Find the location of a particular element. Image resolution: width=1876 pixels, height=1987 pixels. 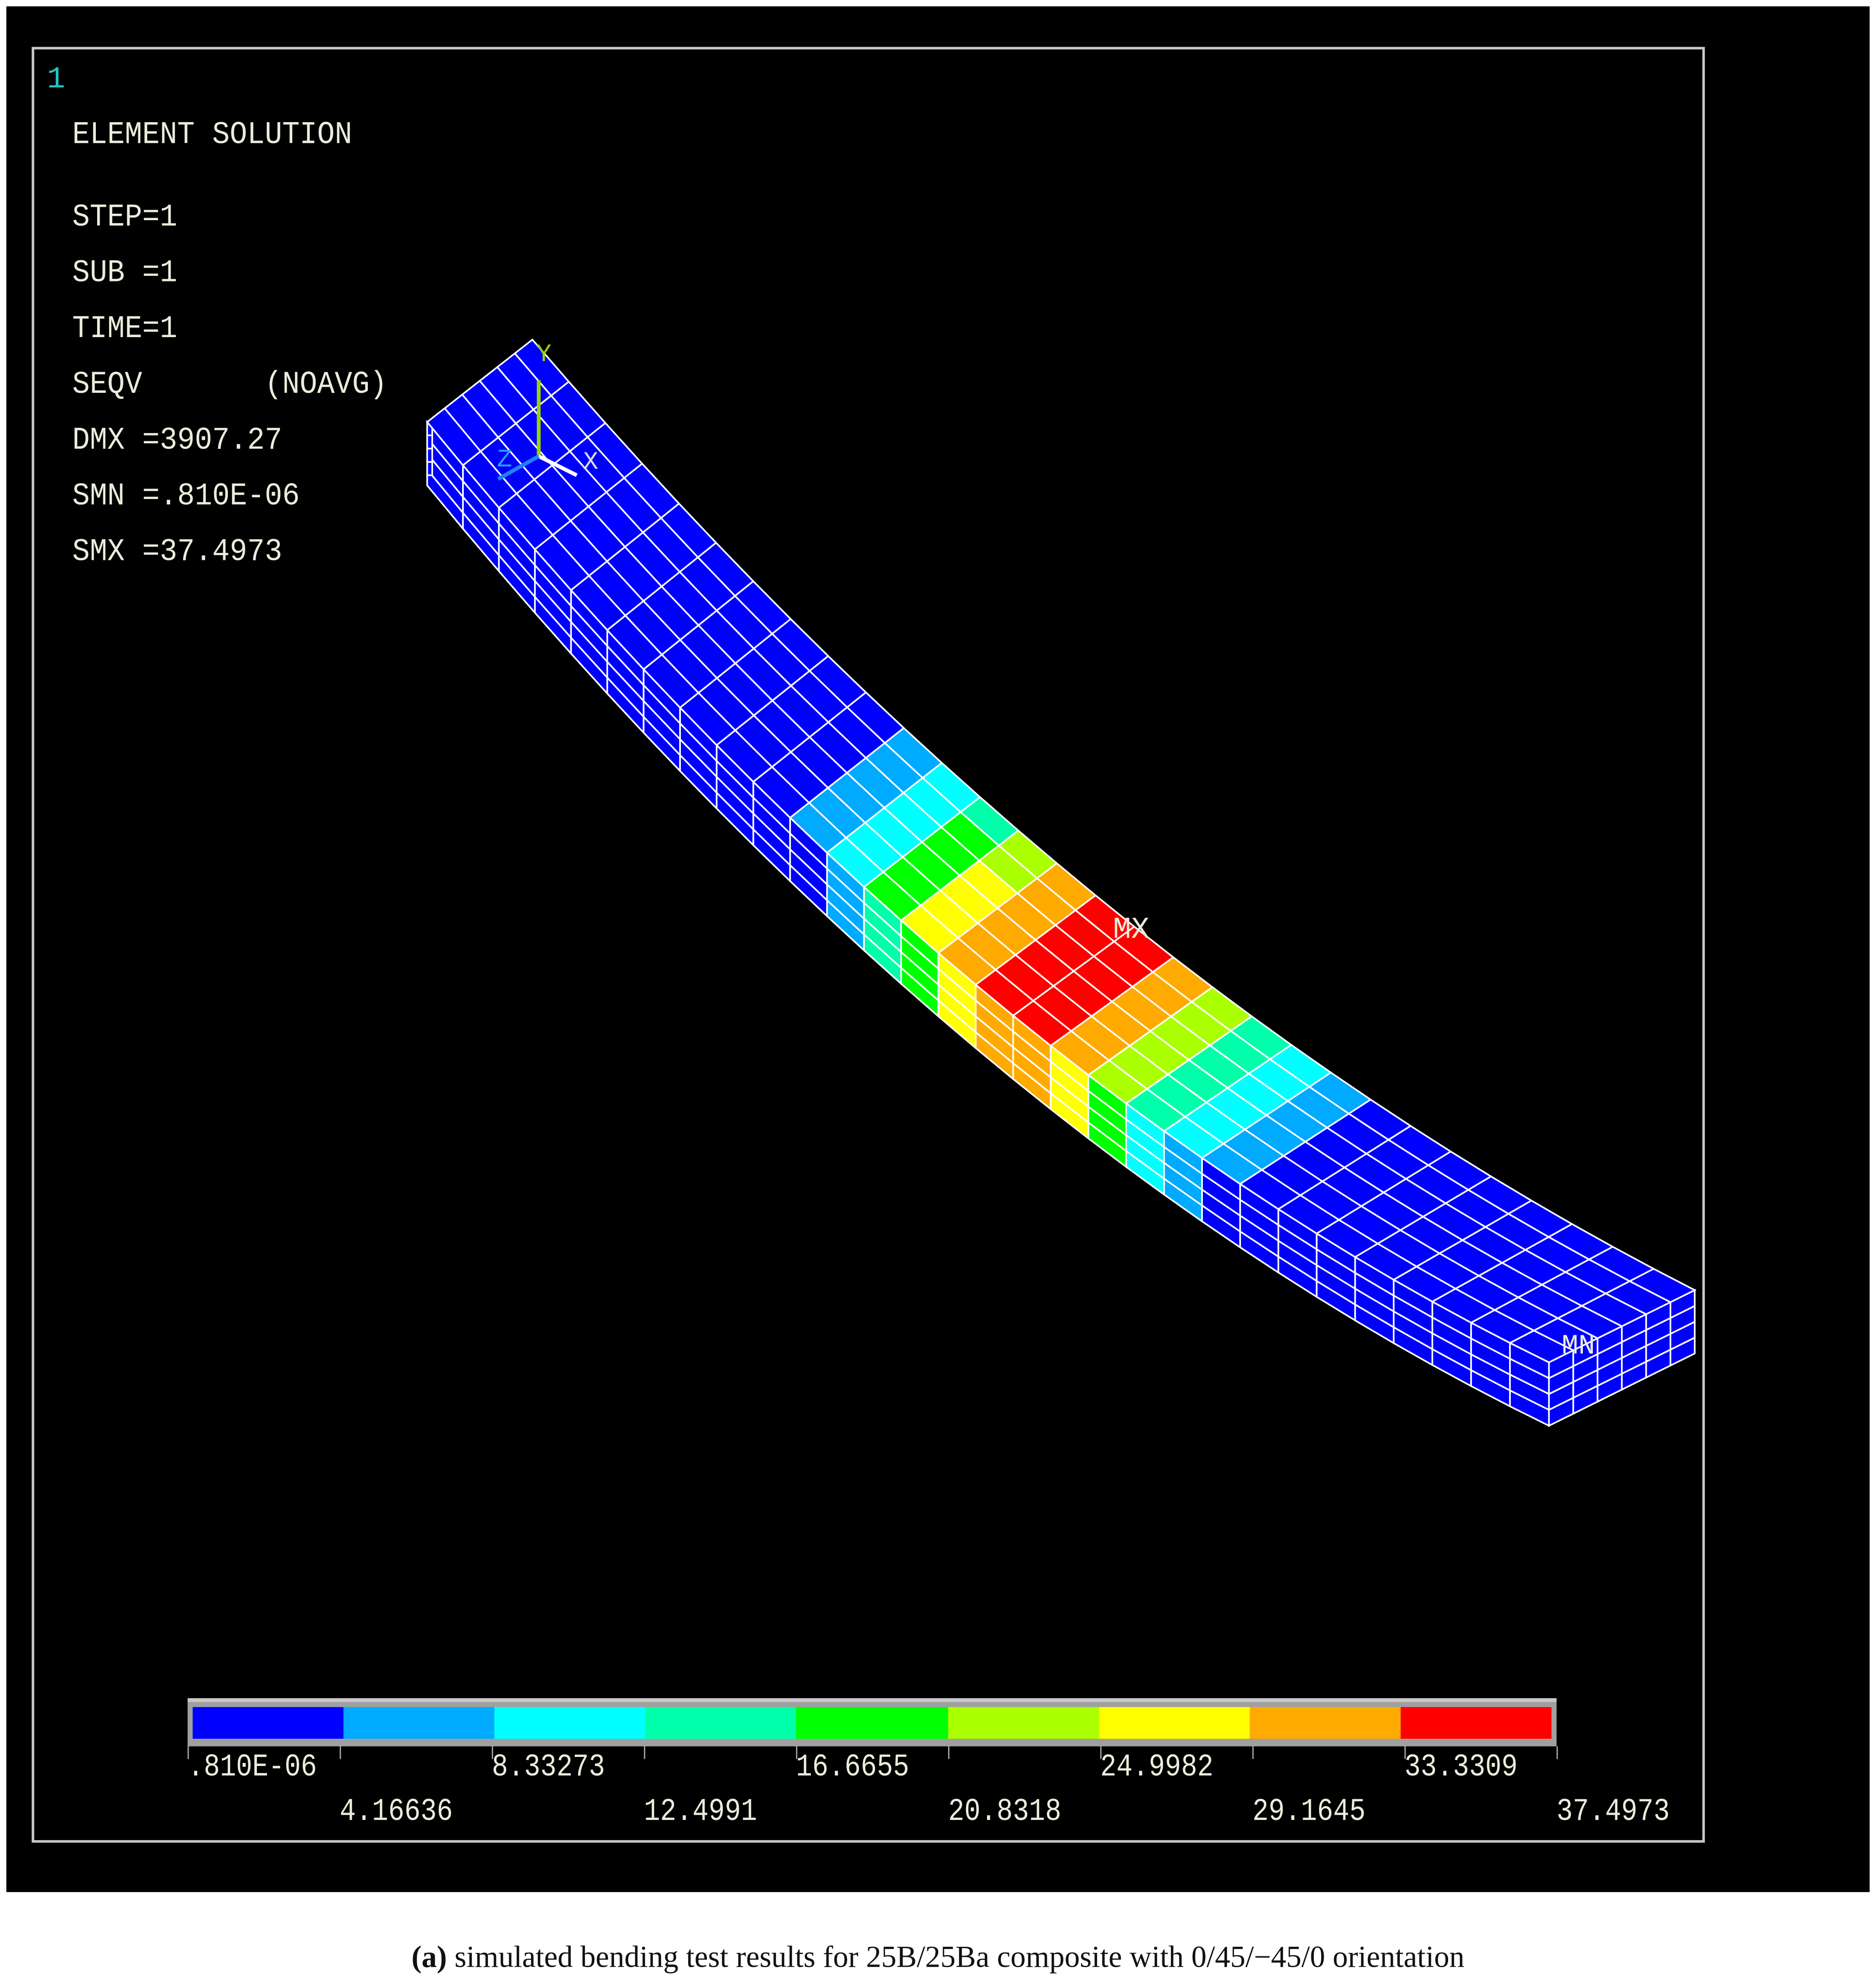

legend-label: 4.16636 is located at coordinates (396, 1812).